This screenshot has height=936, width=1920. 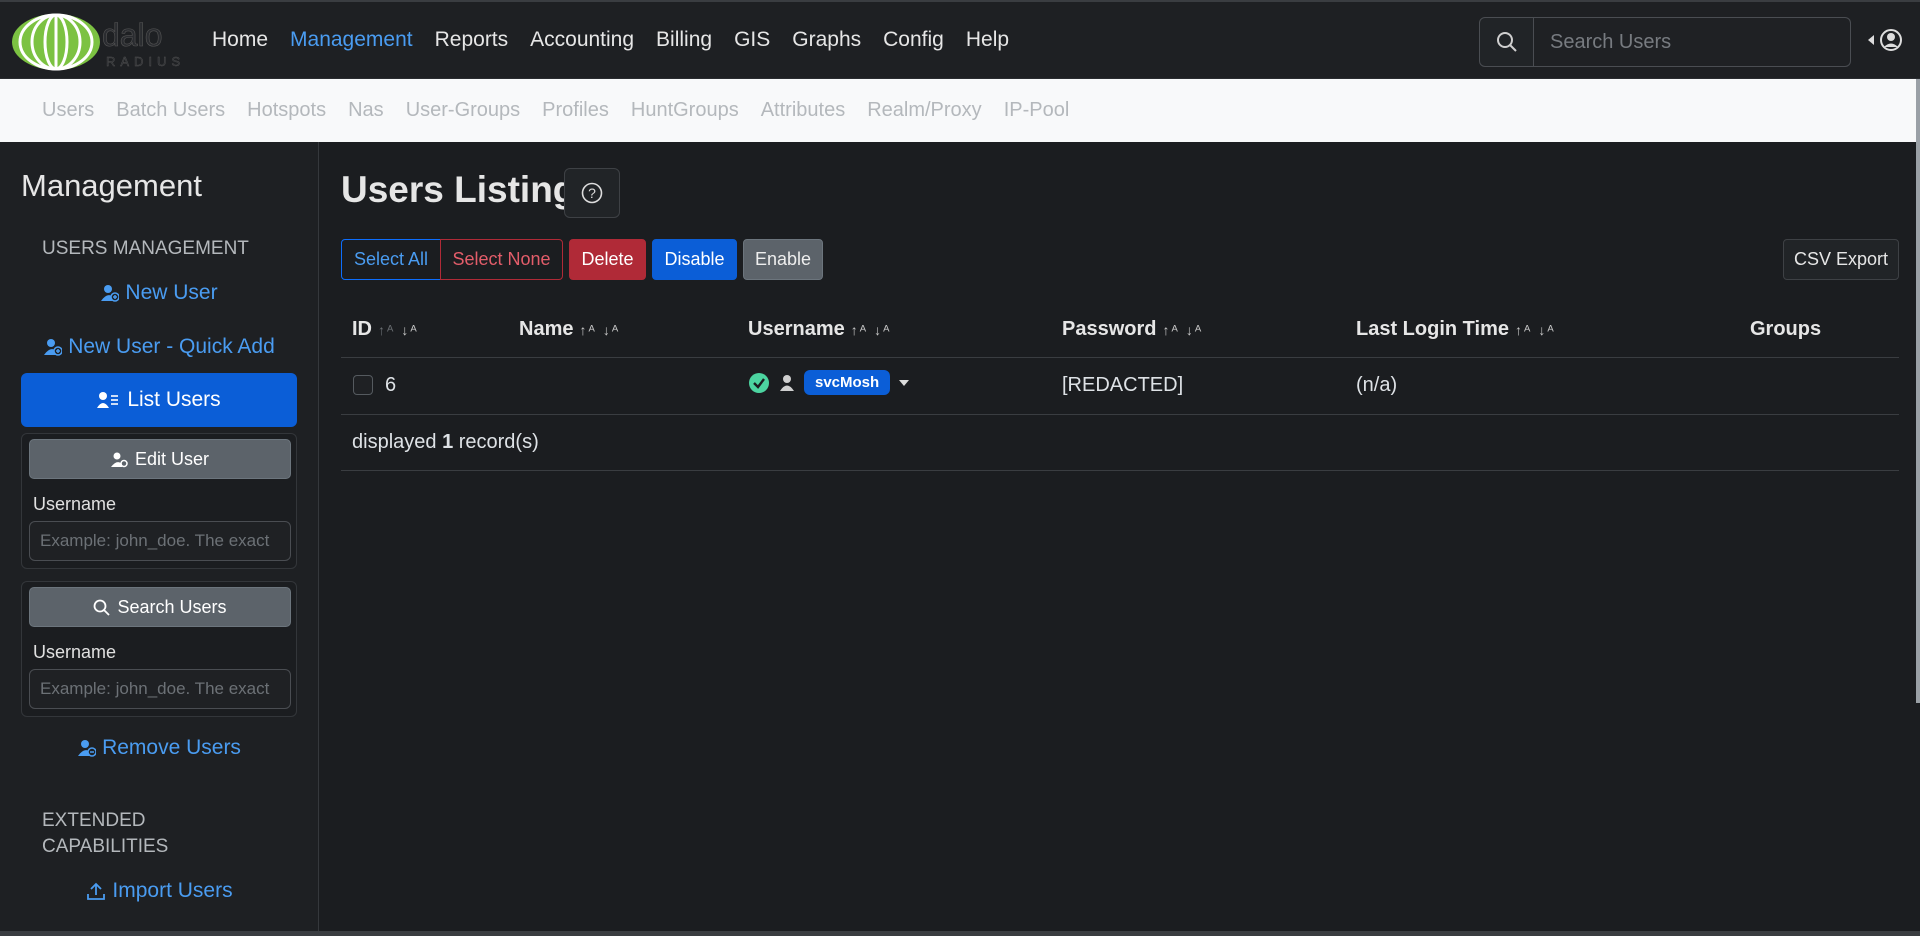 I want to click on col-id: ID ↑ᴬ ↓ᴬ, so click(x=385, y=329).